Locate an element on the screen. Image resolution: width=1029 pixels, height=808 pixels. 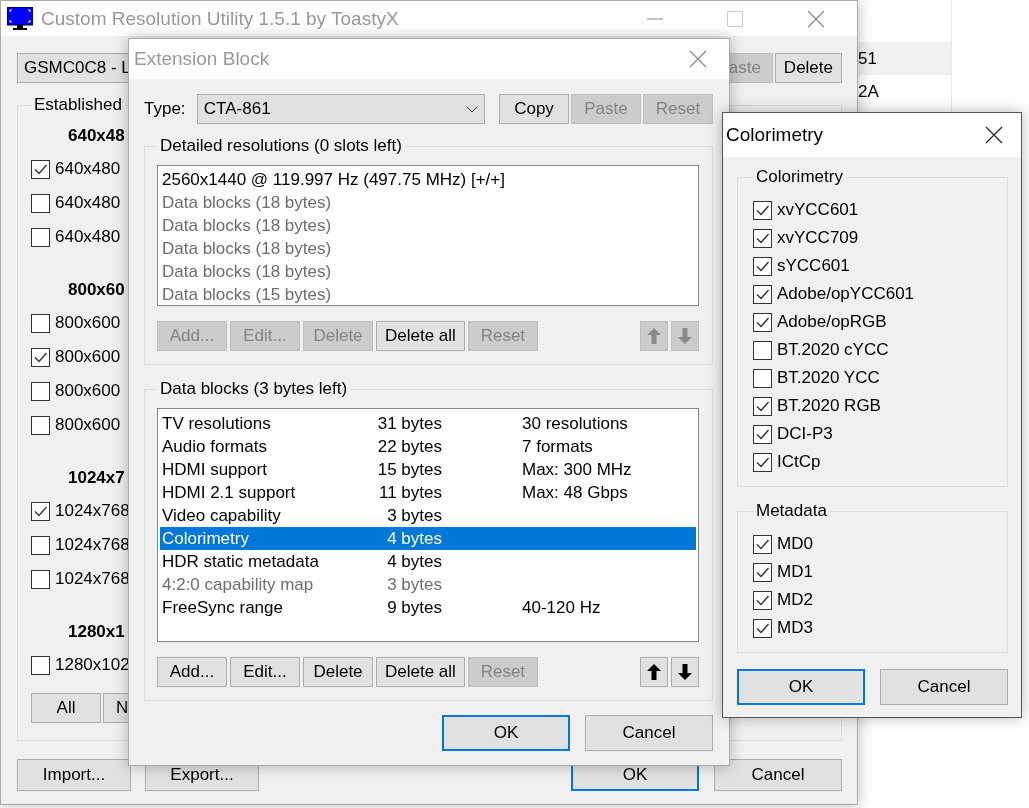
type-dropdown: CTA-861 is located at coordinates (341, 109).